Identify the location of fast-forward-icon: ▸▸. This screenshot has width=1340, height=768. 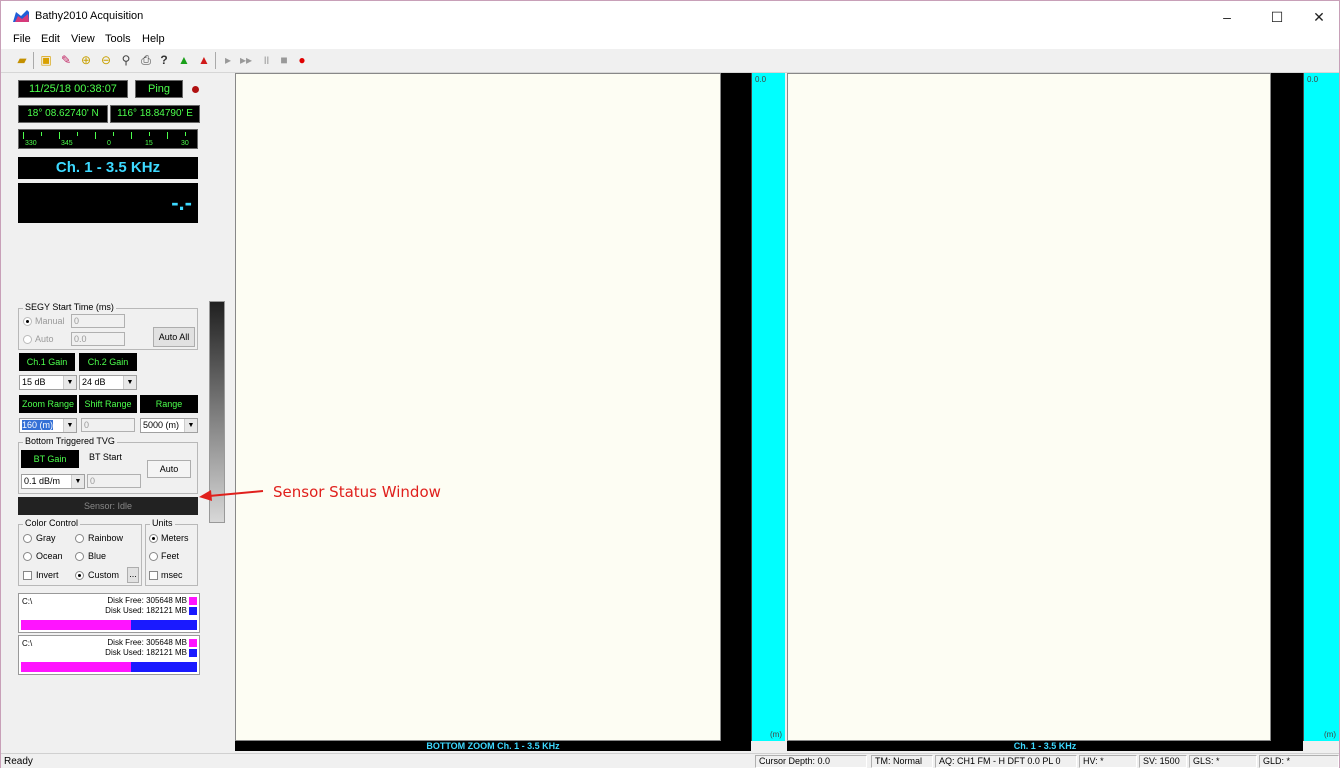
(246, 60).